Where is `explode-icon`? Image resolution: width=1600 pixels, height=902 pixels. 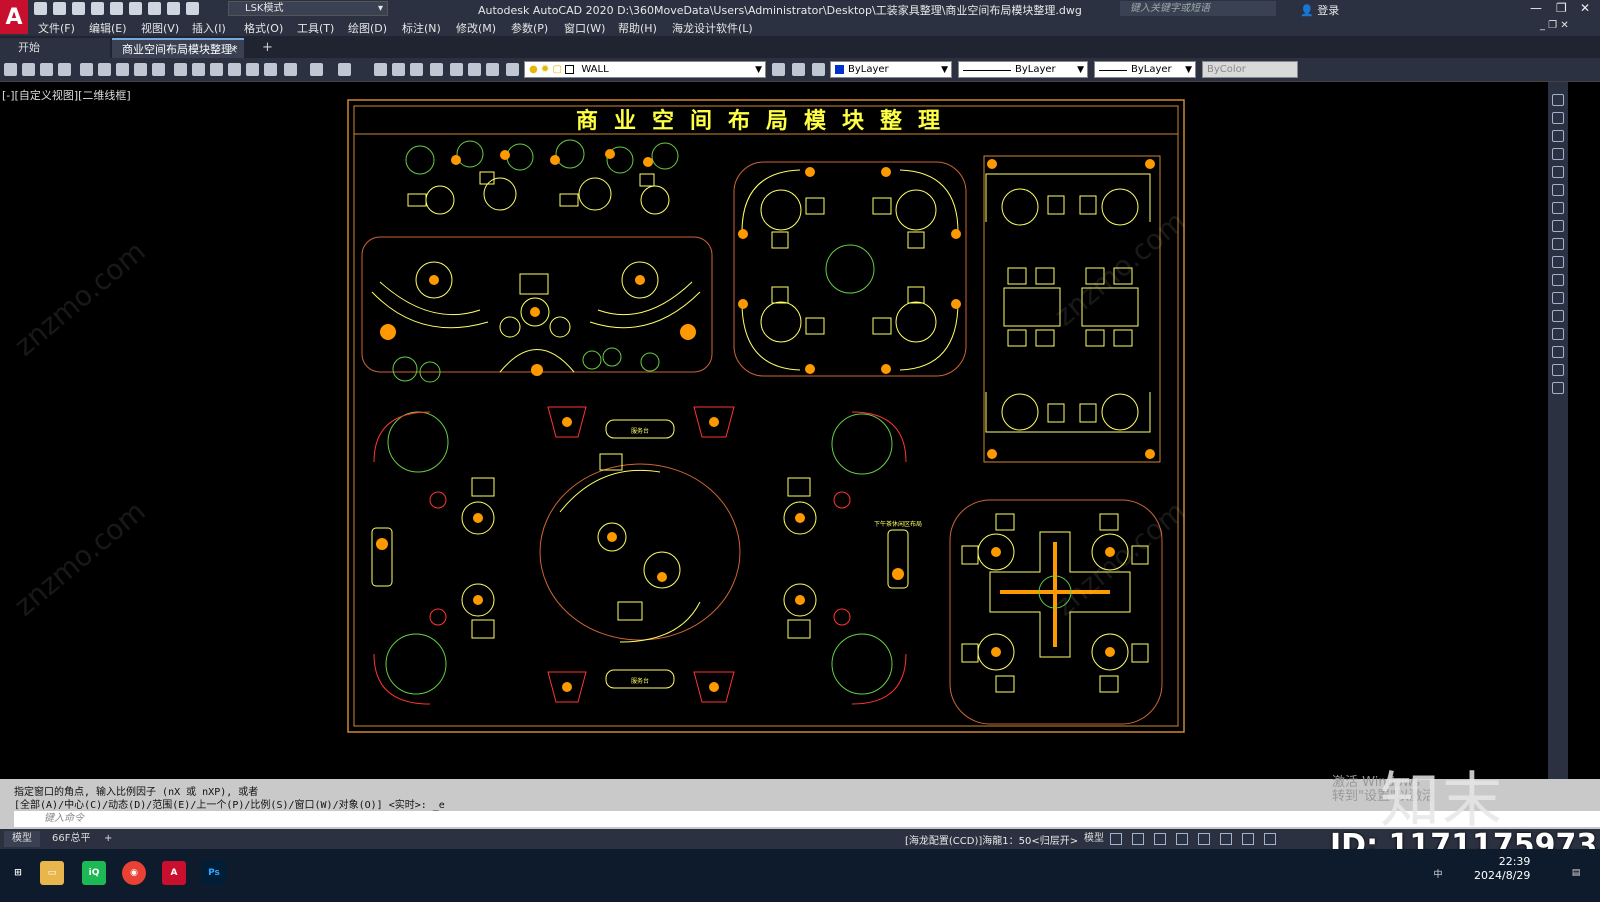
explode-icon is located at coordinates (1558, 388).